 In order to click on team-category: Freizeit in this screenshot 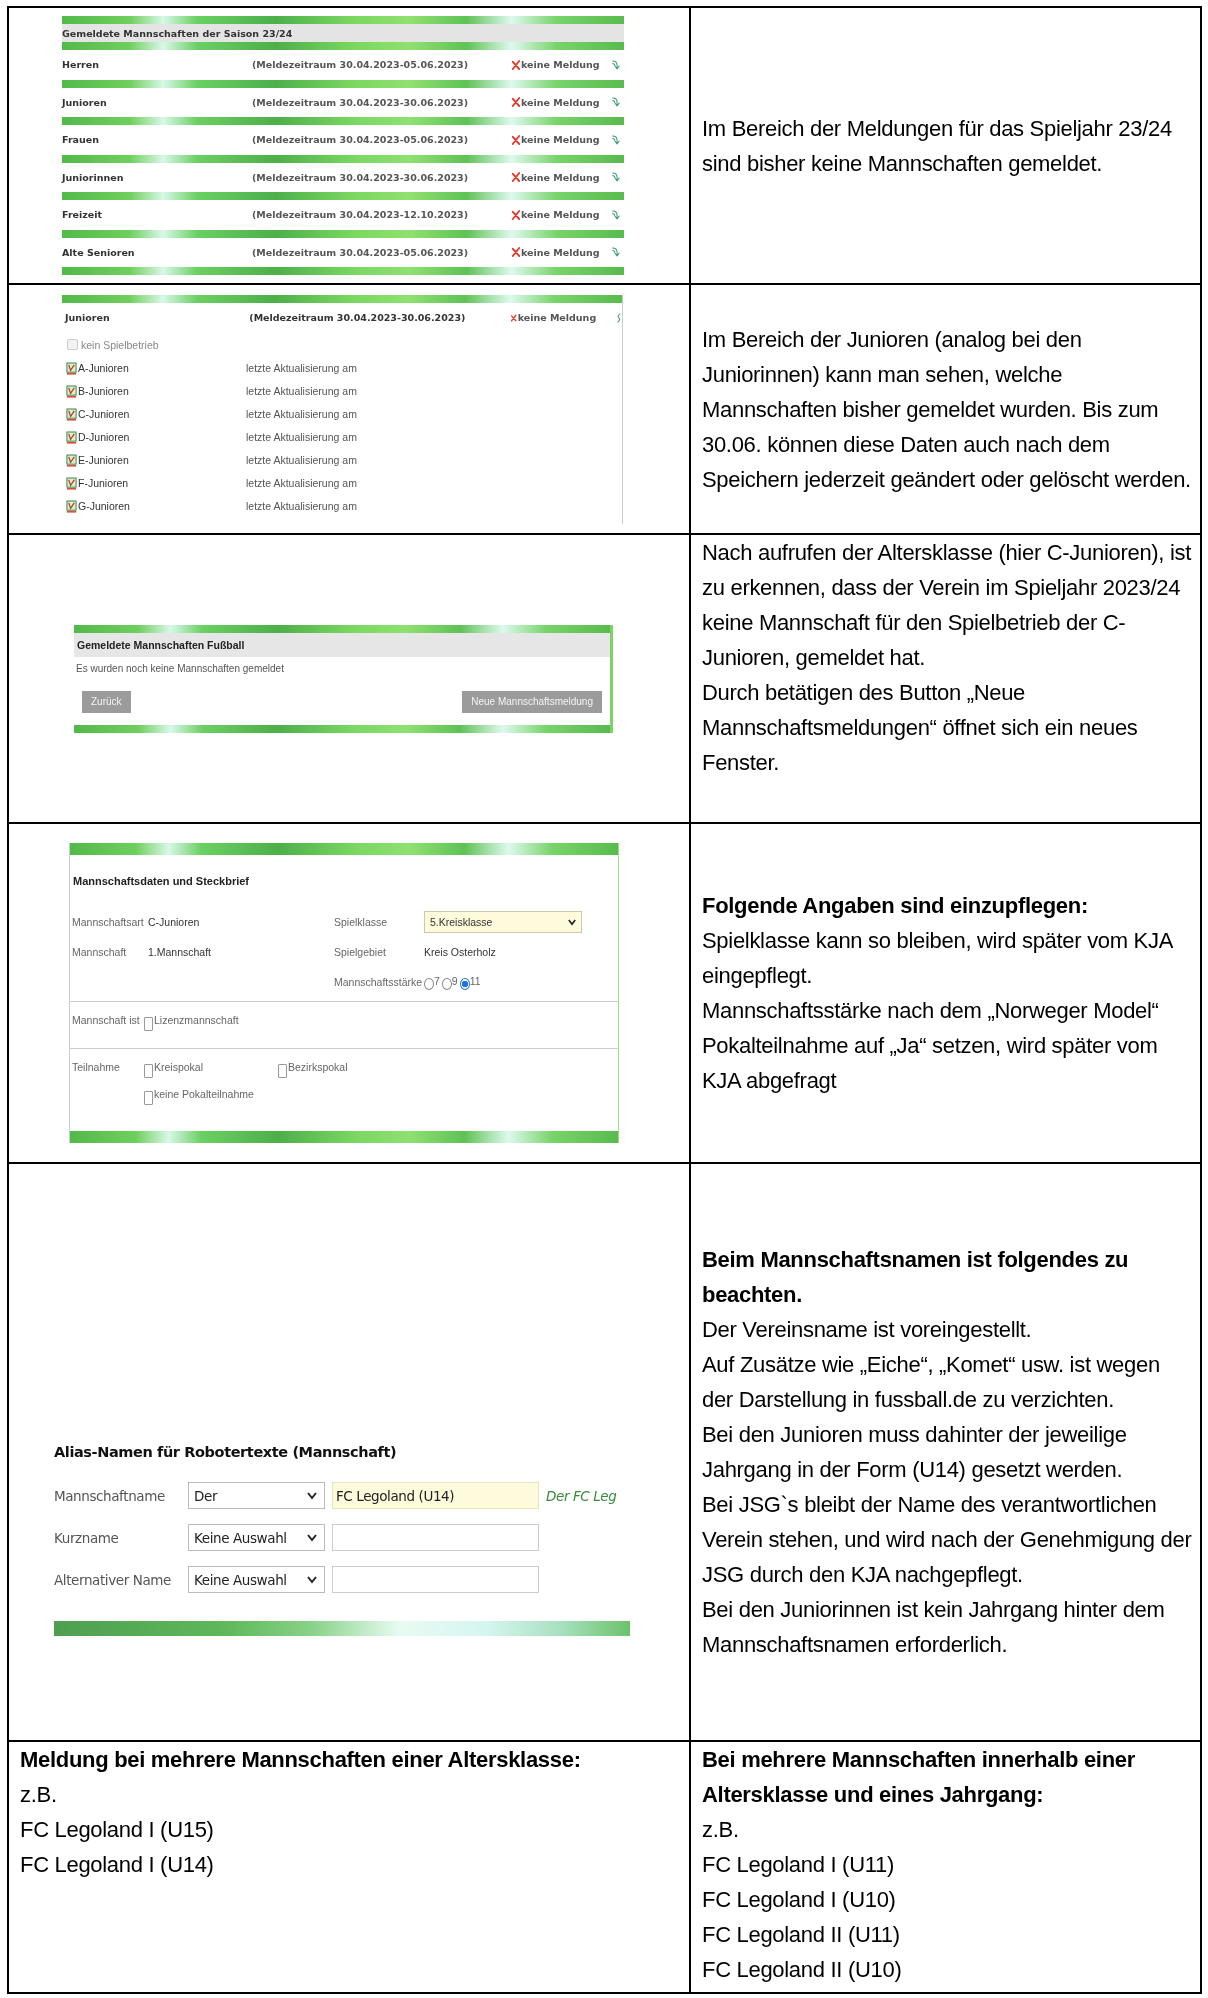, I will do `click(83, 215)`.